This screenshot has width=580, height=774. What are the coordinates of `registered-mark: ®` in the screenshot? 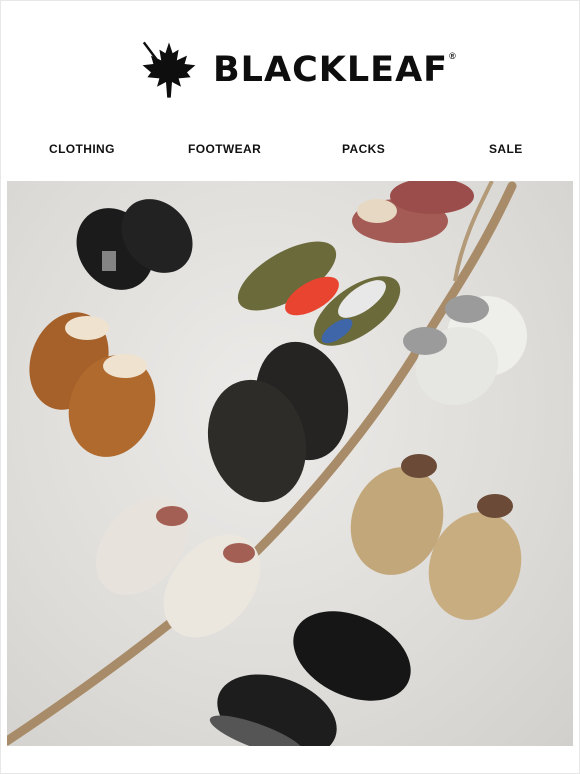 It's located at (452, 56).